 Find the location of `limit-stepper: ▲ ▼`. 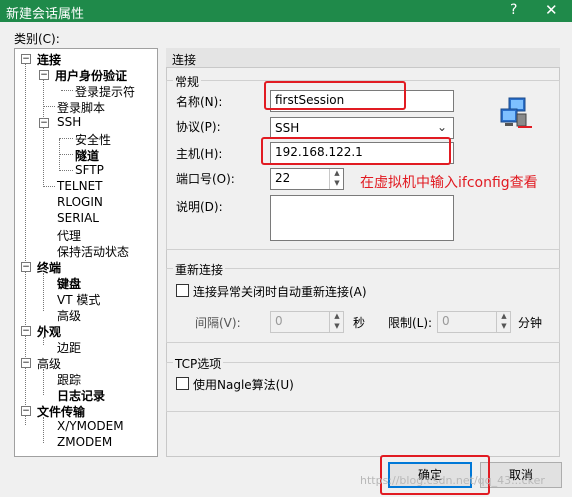

limit-stepper: ▲ ▼ is located at coordinates (503, 322).